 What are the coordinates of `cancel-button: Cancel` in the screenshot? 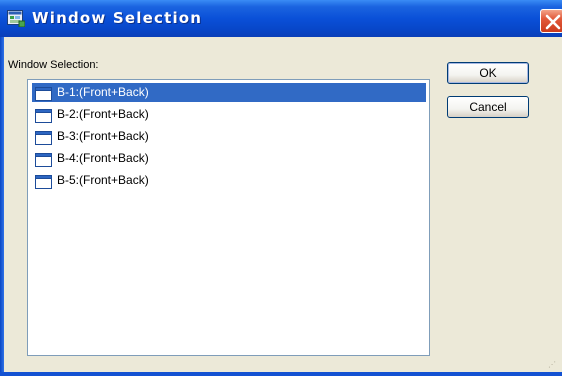 It's located at (488, 107).